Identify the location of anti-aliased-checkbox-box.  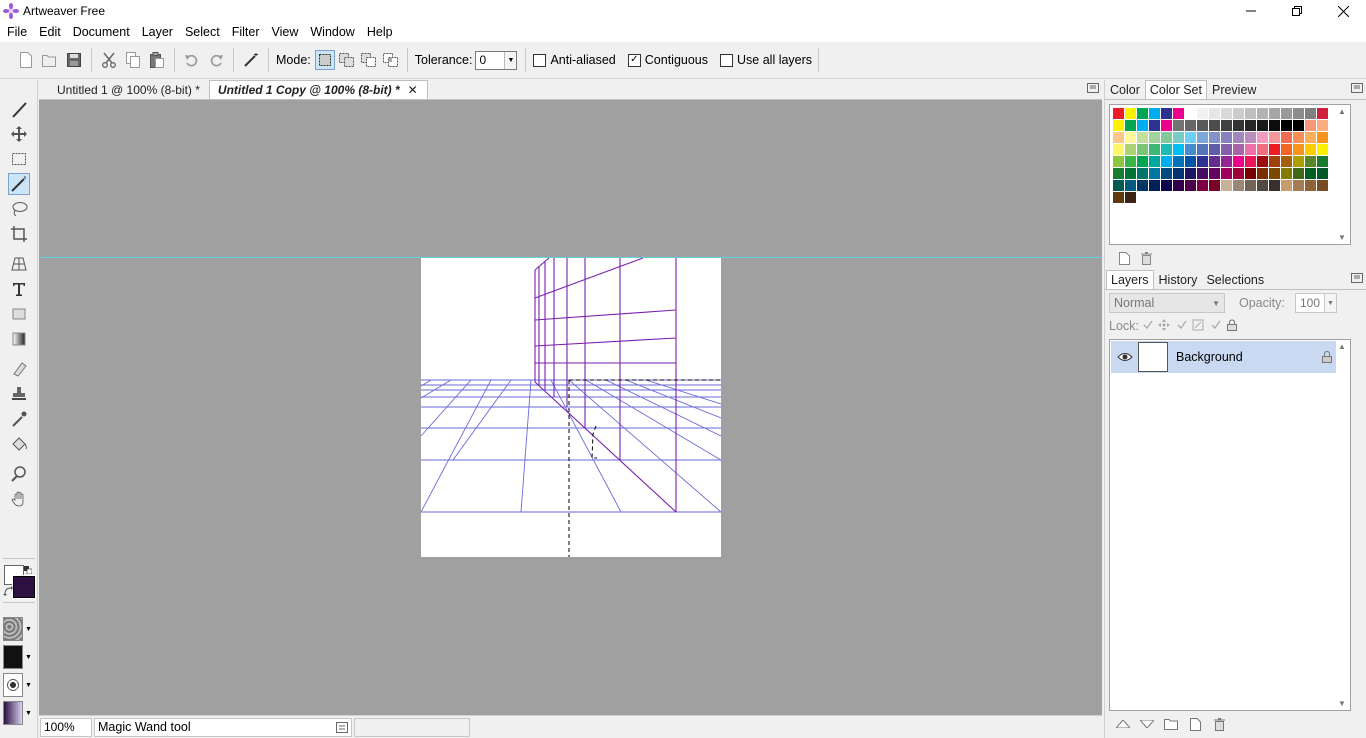
(540, 60).